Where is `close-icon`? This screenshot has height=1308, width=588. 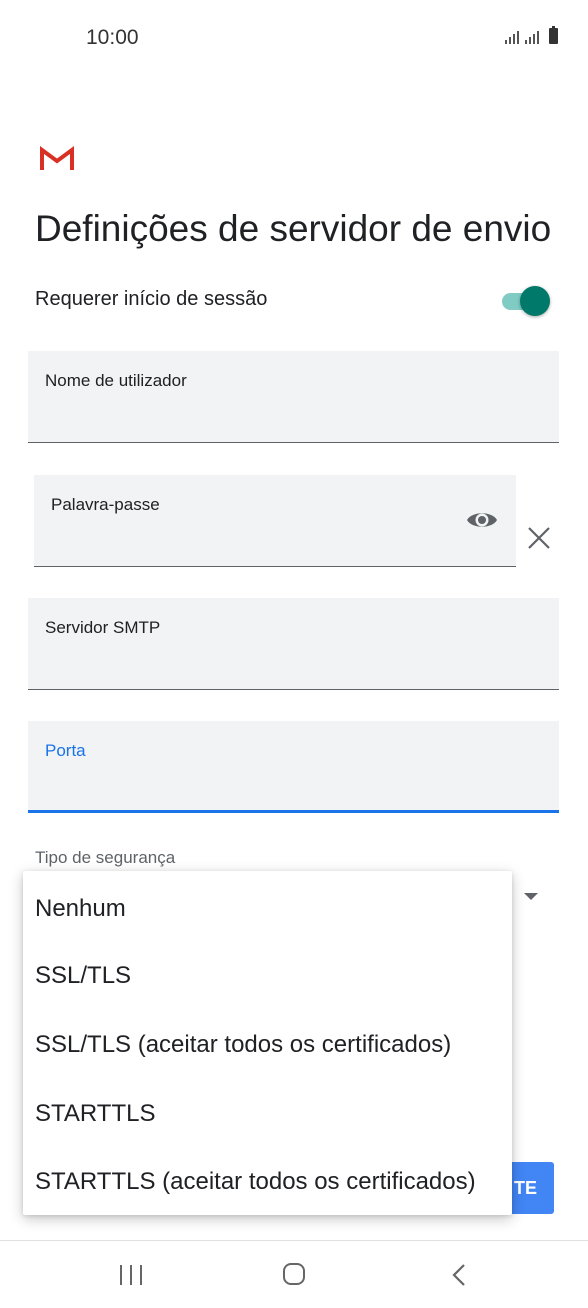
close-icon is located at coordinates (539, 538).